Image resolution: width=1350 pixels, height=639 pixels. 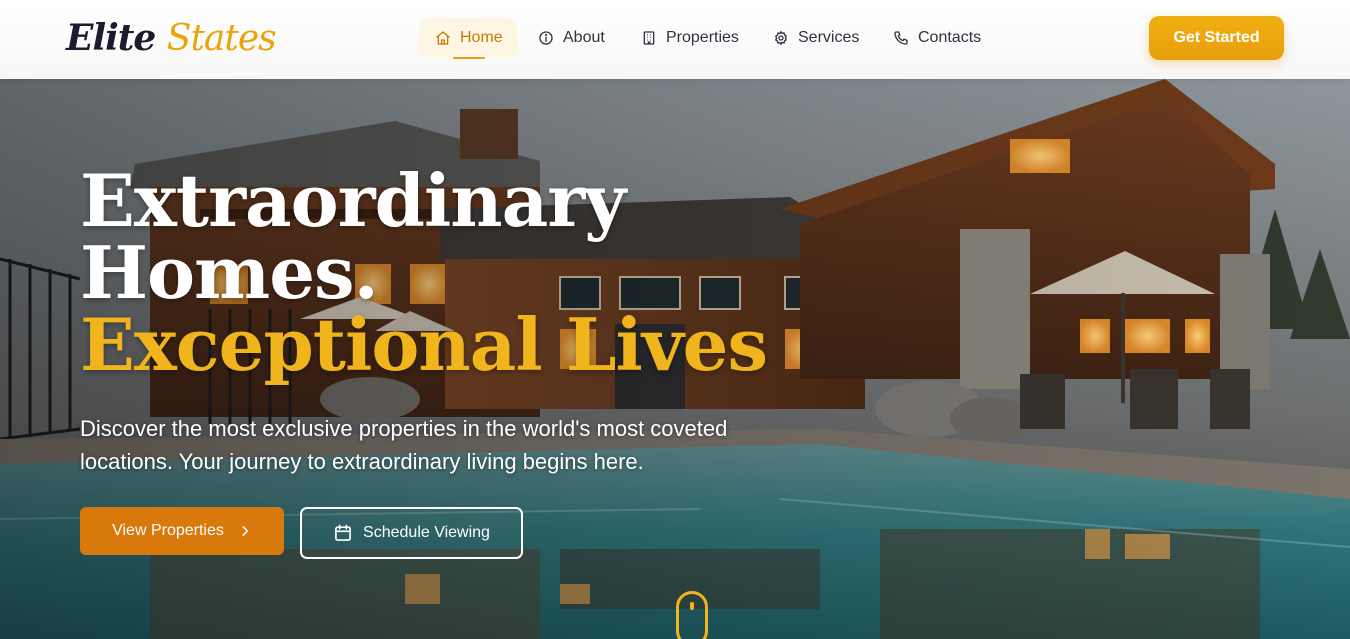 What do you see at coordinates (481, 37) in the screenshot?
I see `nav-label-home: Home` at bounding box center [481, 37].